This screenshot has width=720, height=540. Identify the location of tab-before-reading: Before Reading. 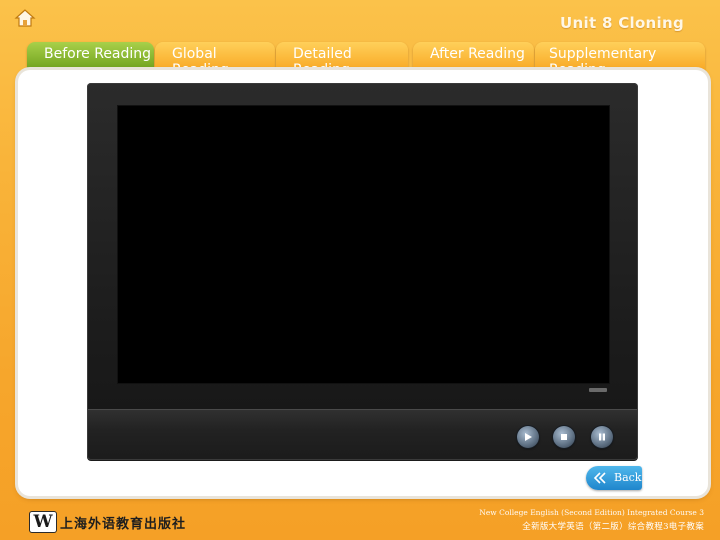
(90, 57).